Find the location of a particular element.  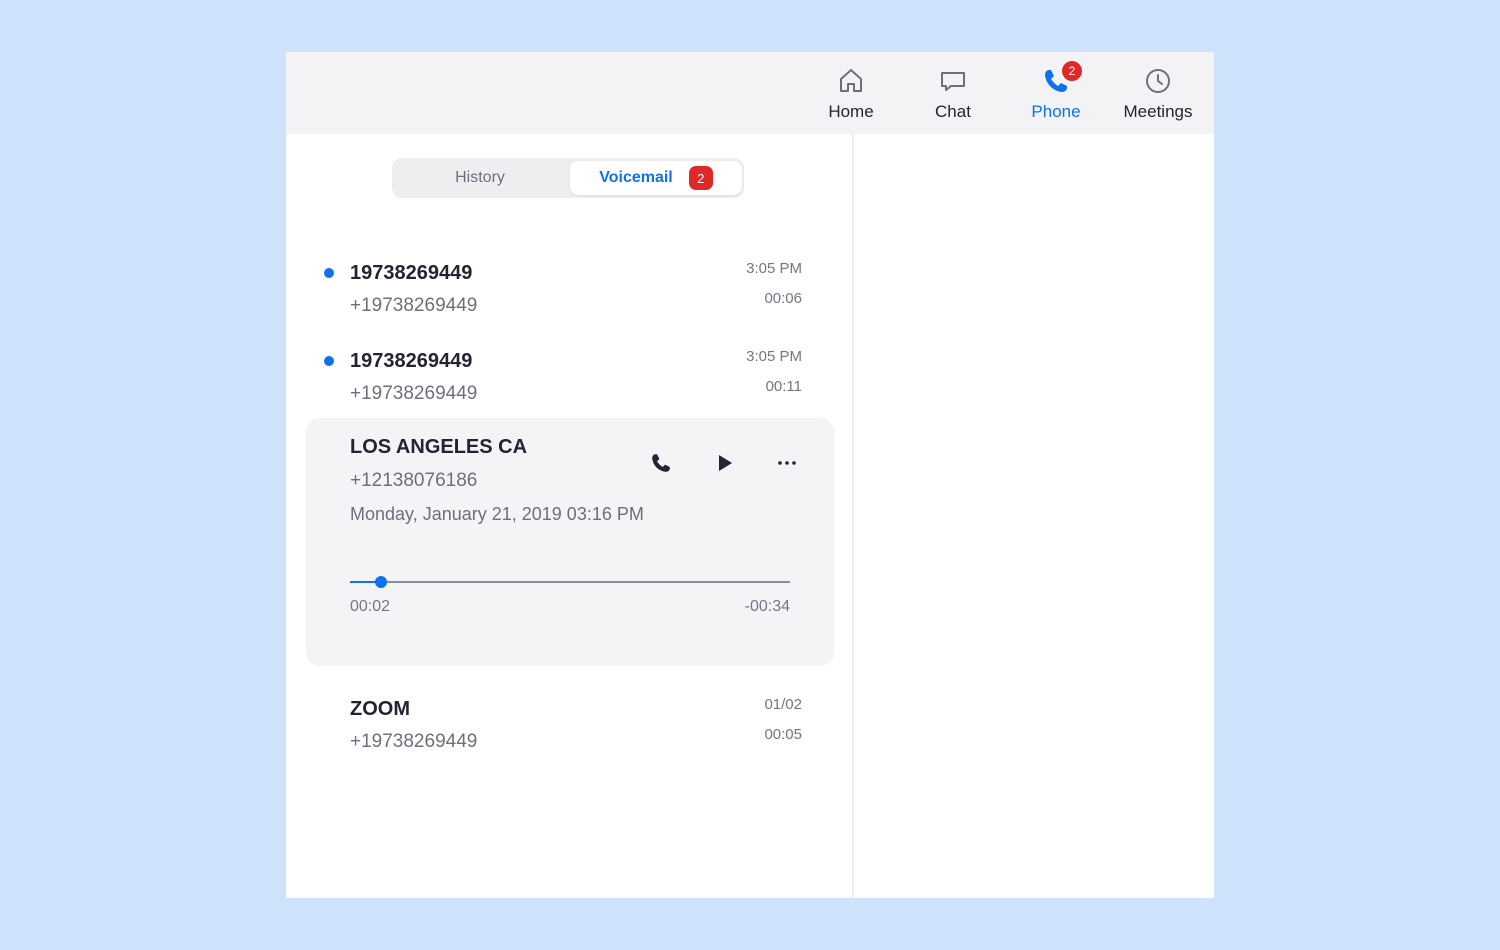

home-icon is located at coordinates (851, 81).